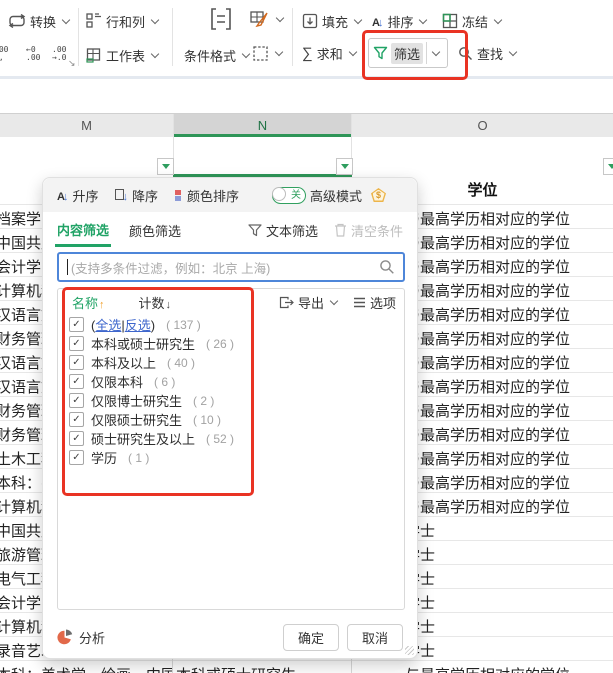  Describe the element at coordinates (291, 231) in the screenshot. I see `text-filter-label: 文本筛选` at that location.